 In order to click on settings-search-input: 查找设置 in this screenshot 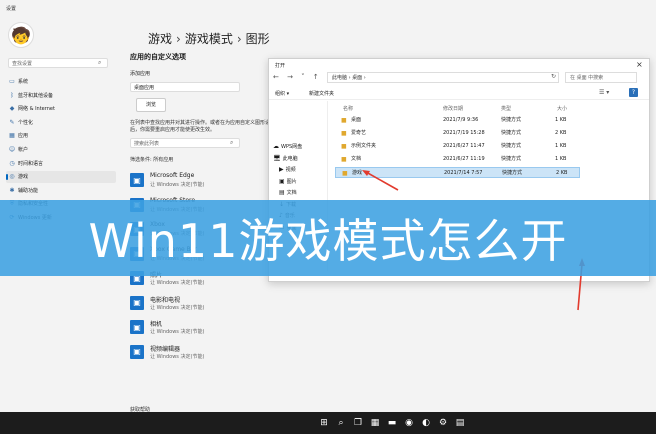, I will do `click(58, 63)`.